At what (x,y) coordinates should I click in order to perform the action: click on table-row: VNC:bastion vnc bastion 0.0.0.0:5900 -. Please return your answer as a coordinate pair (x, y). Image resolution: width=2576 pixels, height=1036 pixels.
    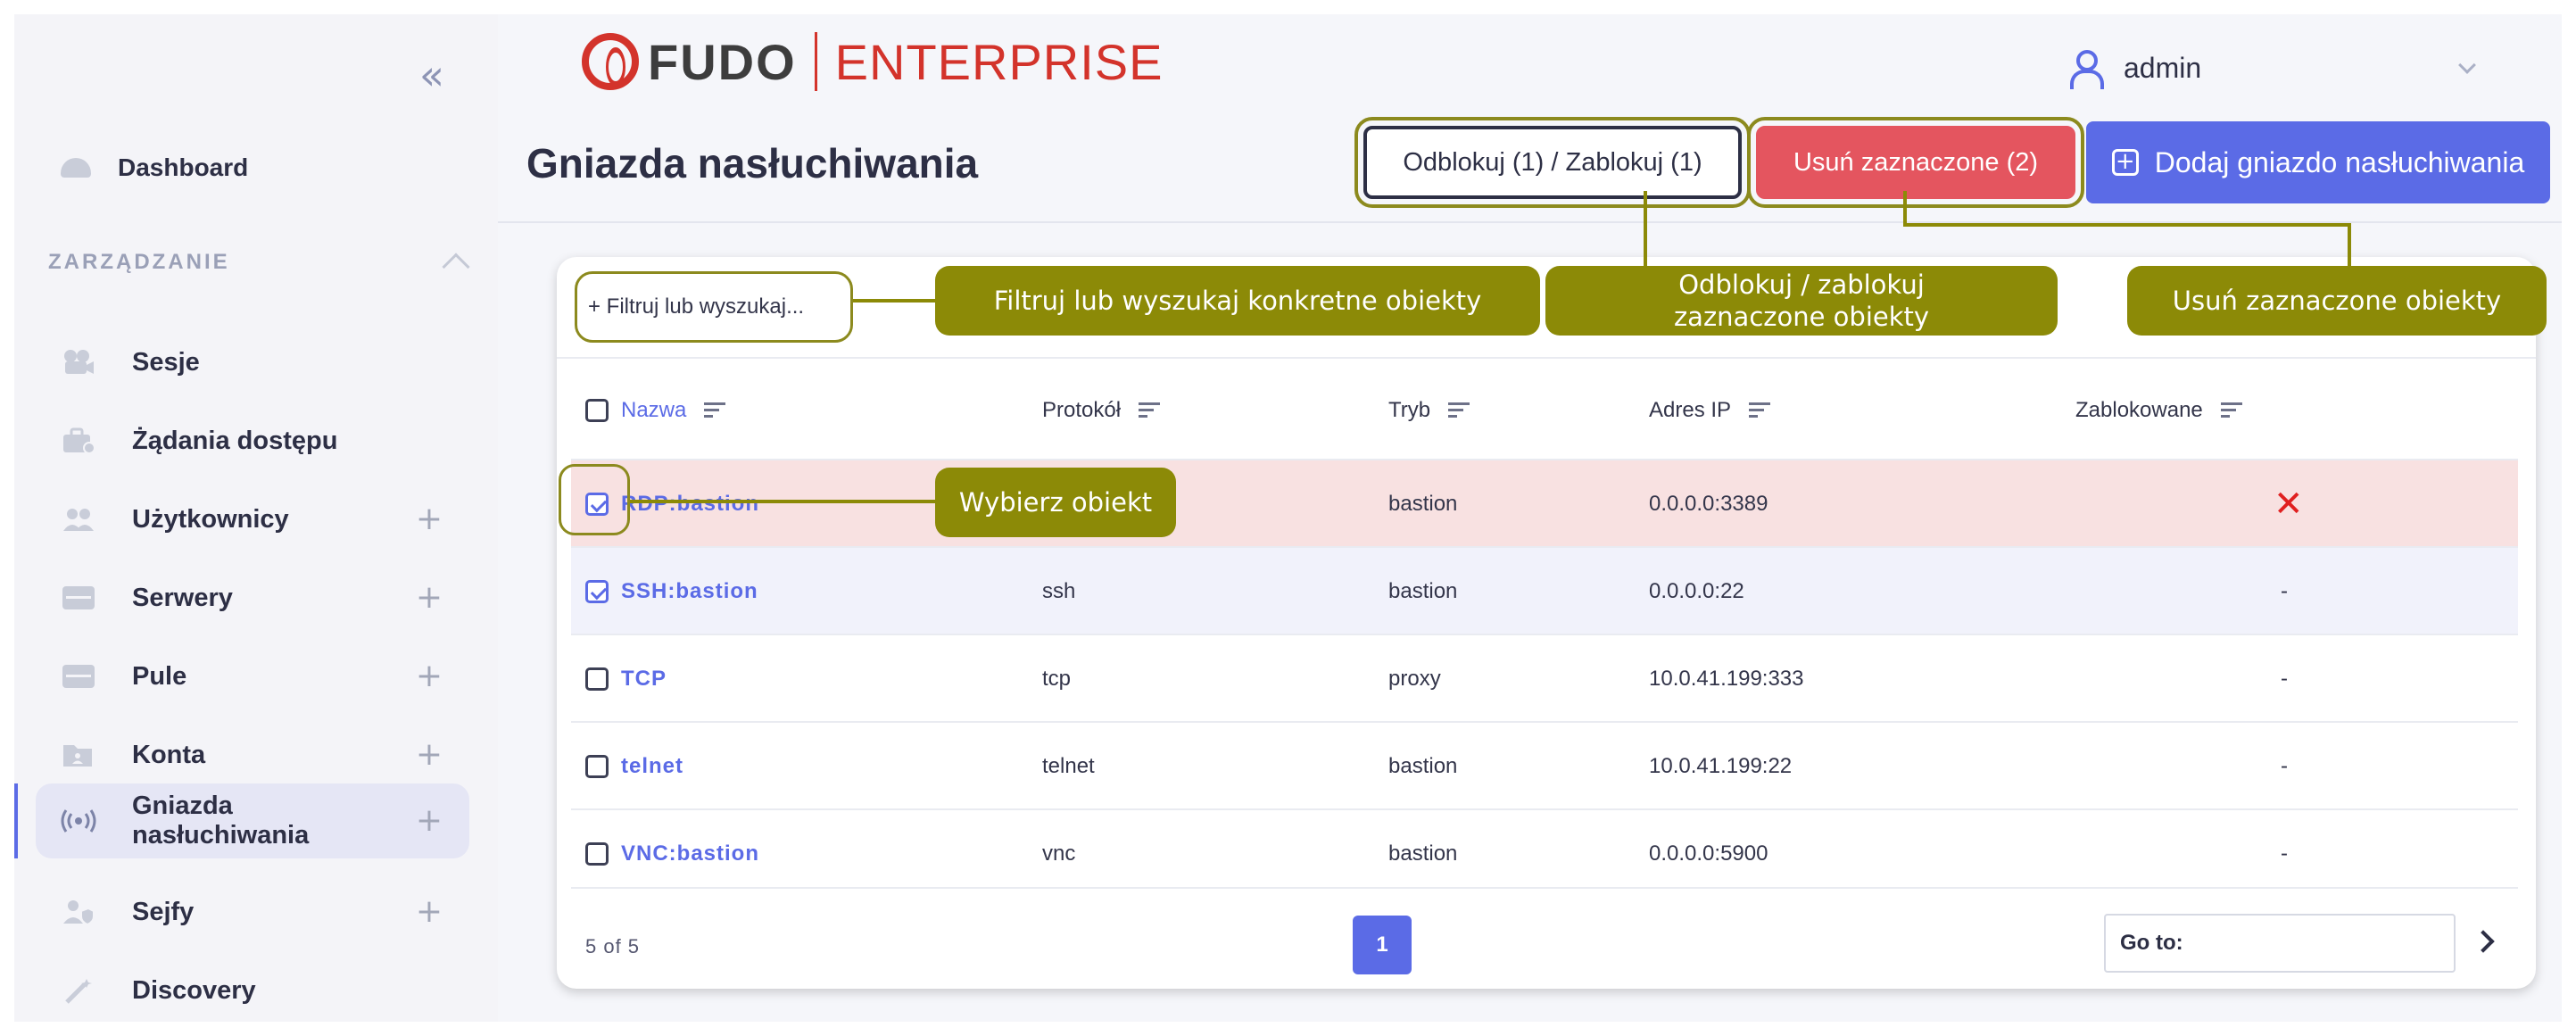
    Looking at the image, I should click on (1544, 852).